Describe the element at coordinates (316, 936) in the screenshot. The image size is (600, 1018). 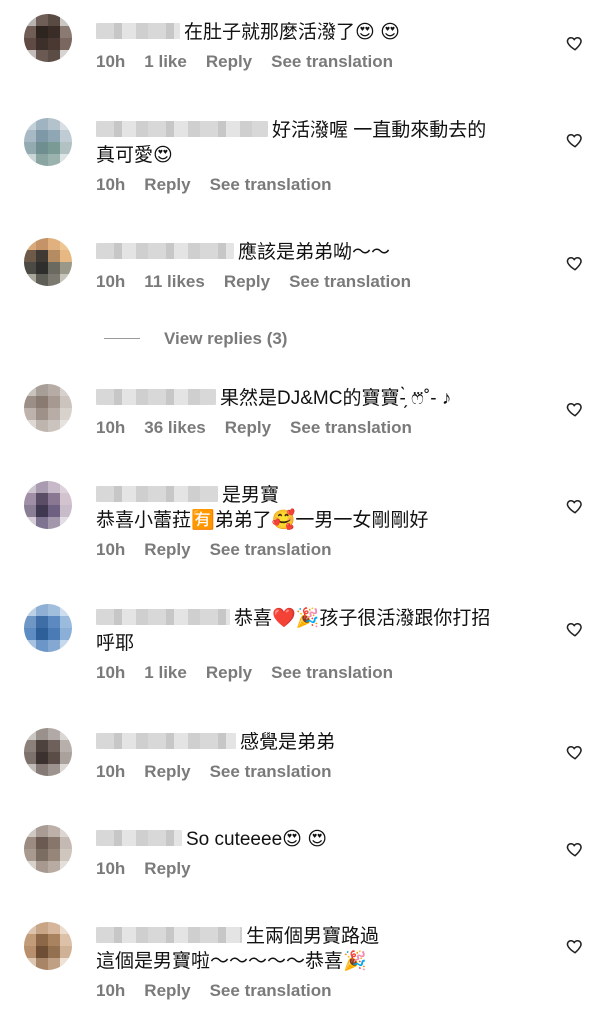
I see `comment-text-line: 生兩個男寶路過` at that location.